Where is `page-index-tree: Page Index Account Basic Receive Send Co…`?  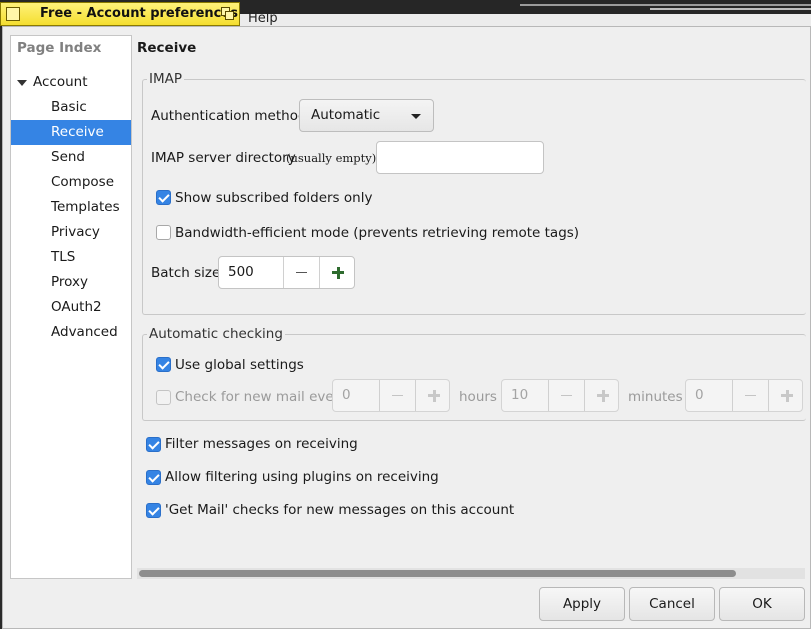 page-index-tree: Page Index Account Basic Receive Send Co… is located at coordinates (71, 307).